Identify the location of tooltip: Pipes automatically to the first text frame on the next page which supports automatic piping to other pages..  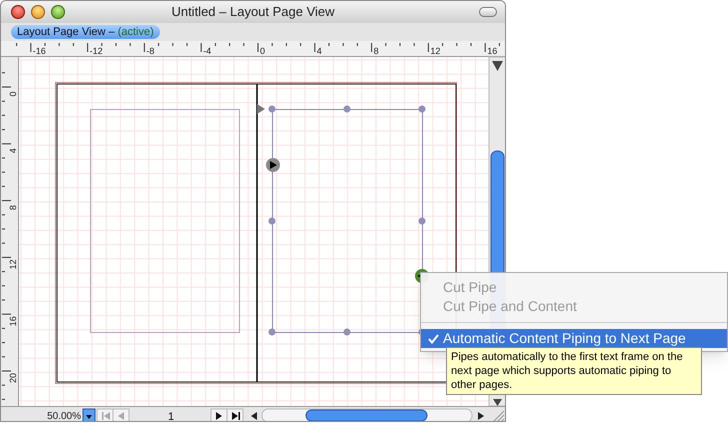
(574, 371).